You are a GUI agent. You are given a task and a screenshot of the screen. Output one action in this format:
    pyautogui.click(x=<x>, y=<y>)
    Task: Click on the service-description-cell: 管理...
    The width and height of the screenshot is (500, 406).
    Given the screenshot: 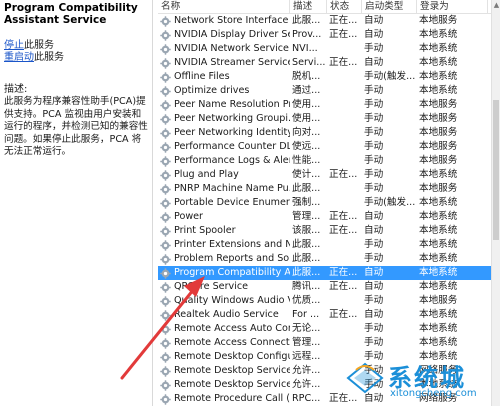 What is the action you would take?
    pyautogui.click(x=306, y=342)
    